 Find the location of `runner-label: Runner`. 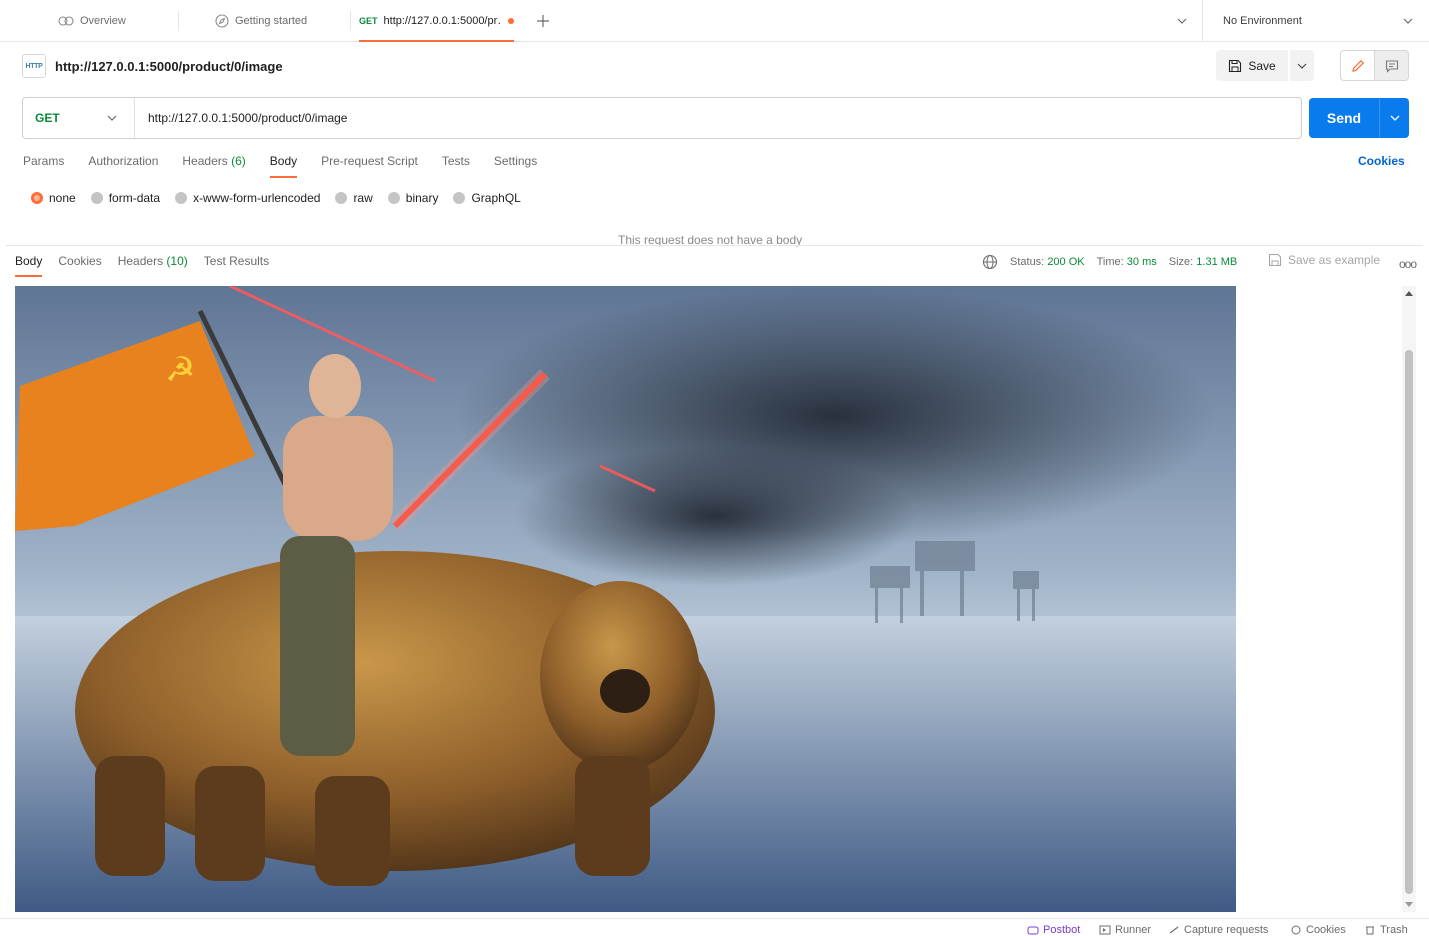

runner-label: Runner is located at coordinates (1133, 930).